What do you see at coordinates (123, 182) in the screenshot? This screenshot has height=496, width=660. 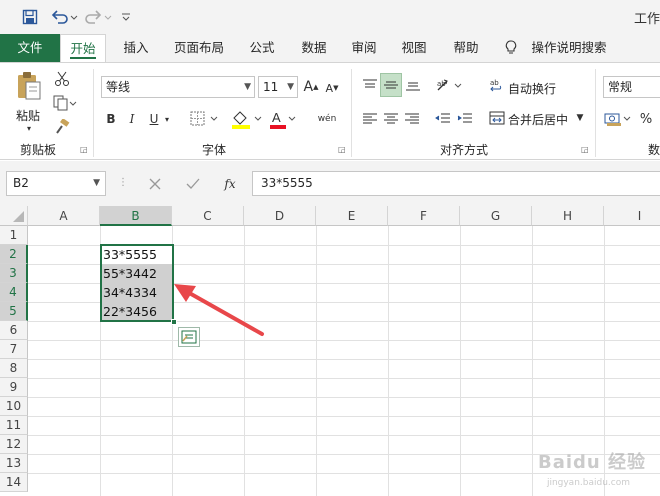 I see `formula-bar-grip-icon: ⋮` at bounding box center [123, 182].